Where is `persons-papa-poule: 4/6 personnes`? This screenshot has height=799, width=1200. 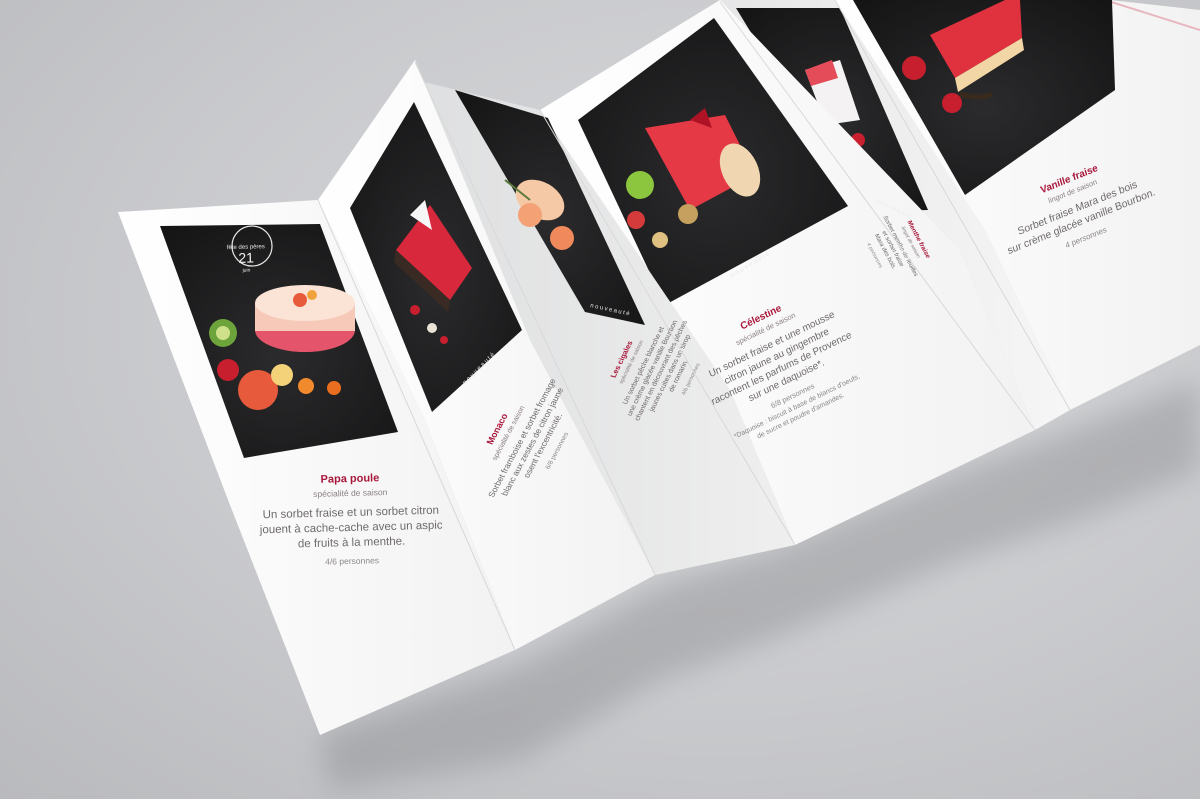 persons-papa-poule: 4/6 personnes is located at coordinates (352, 560).